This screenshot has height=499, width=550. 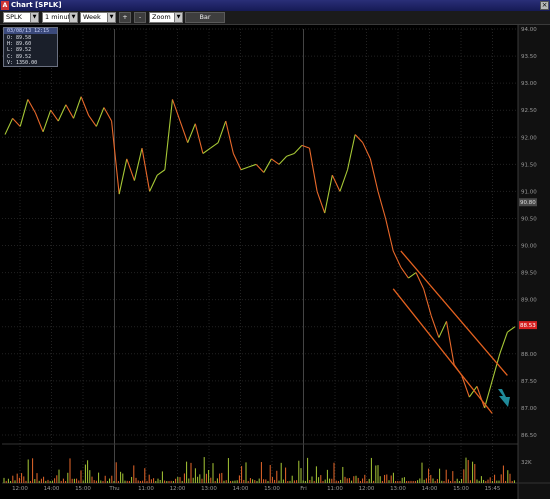 What do you see at coordinates (529, 355) in the screenshot?
I see `y-tick-label: 88.00` at bounding box center [529, 355].